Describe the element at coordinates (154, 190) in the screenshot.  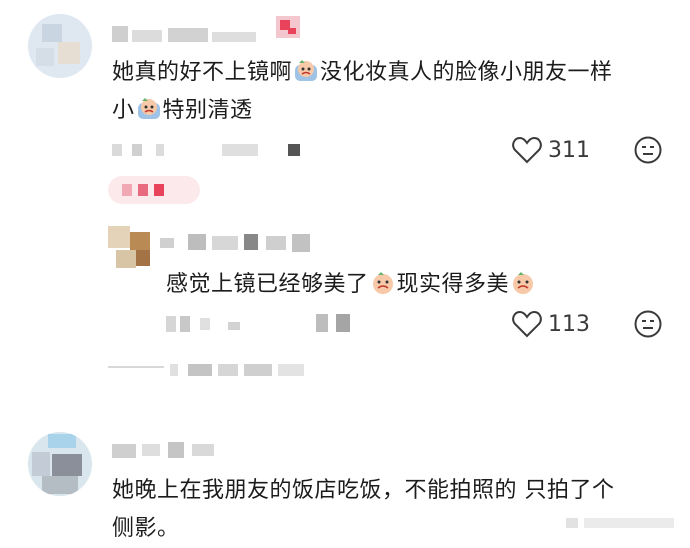
I see `reply-tag-blurred` at that location.